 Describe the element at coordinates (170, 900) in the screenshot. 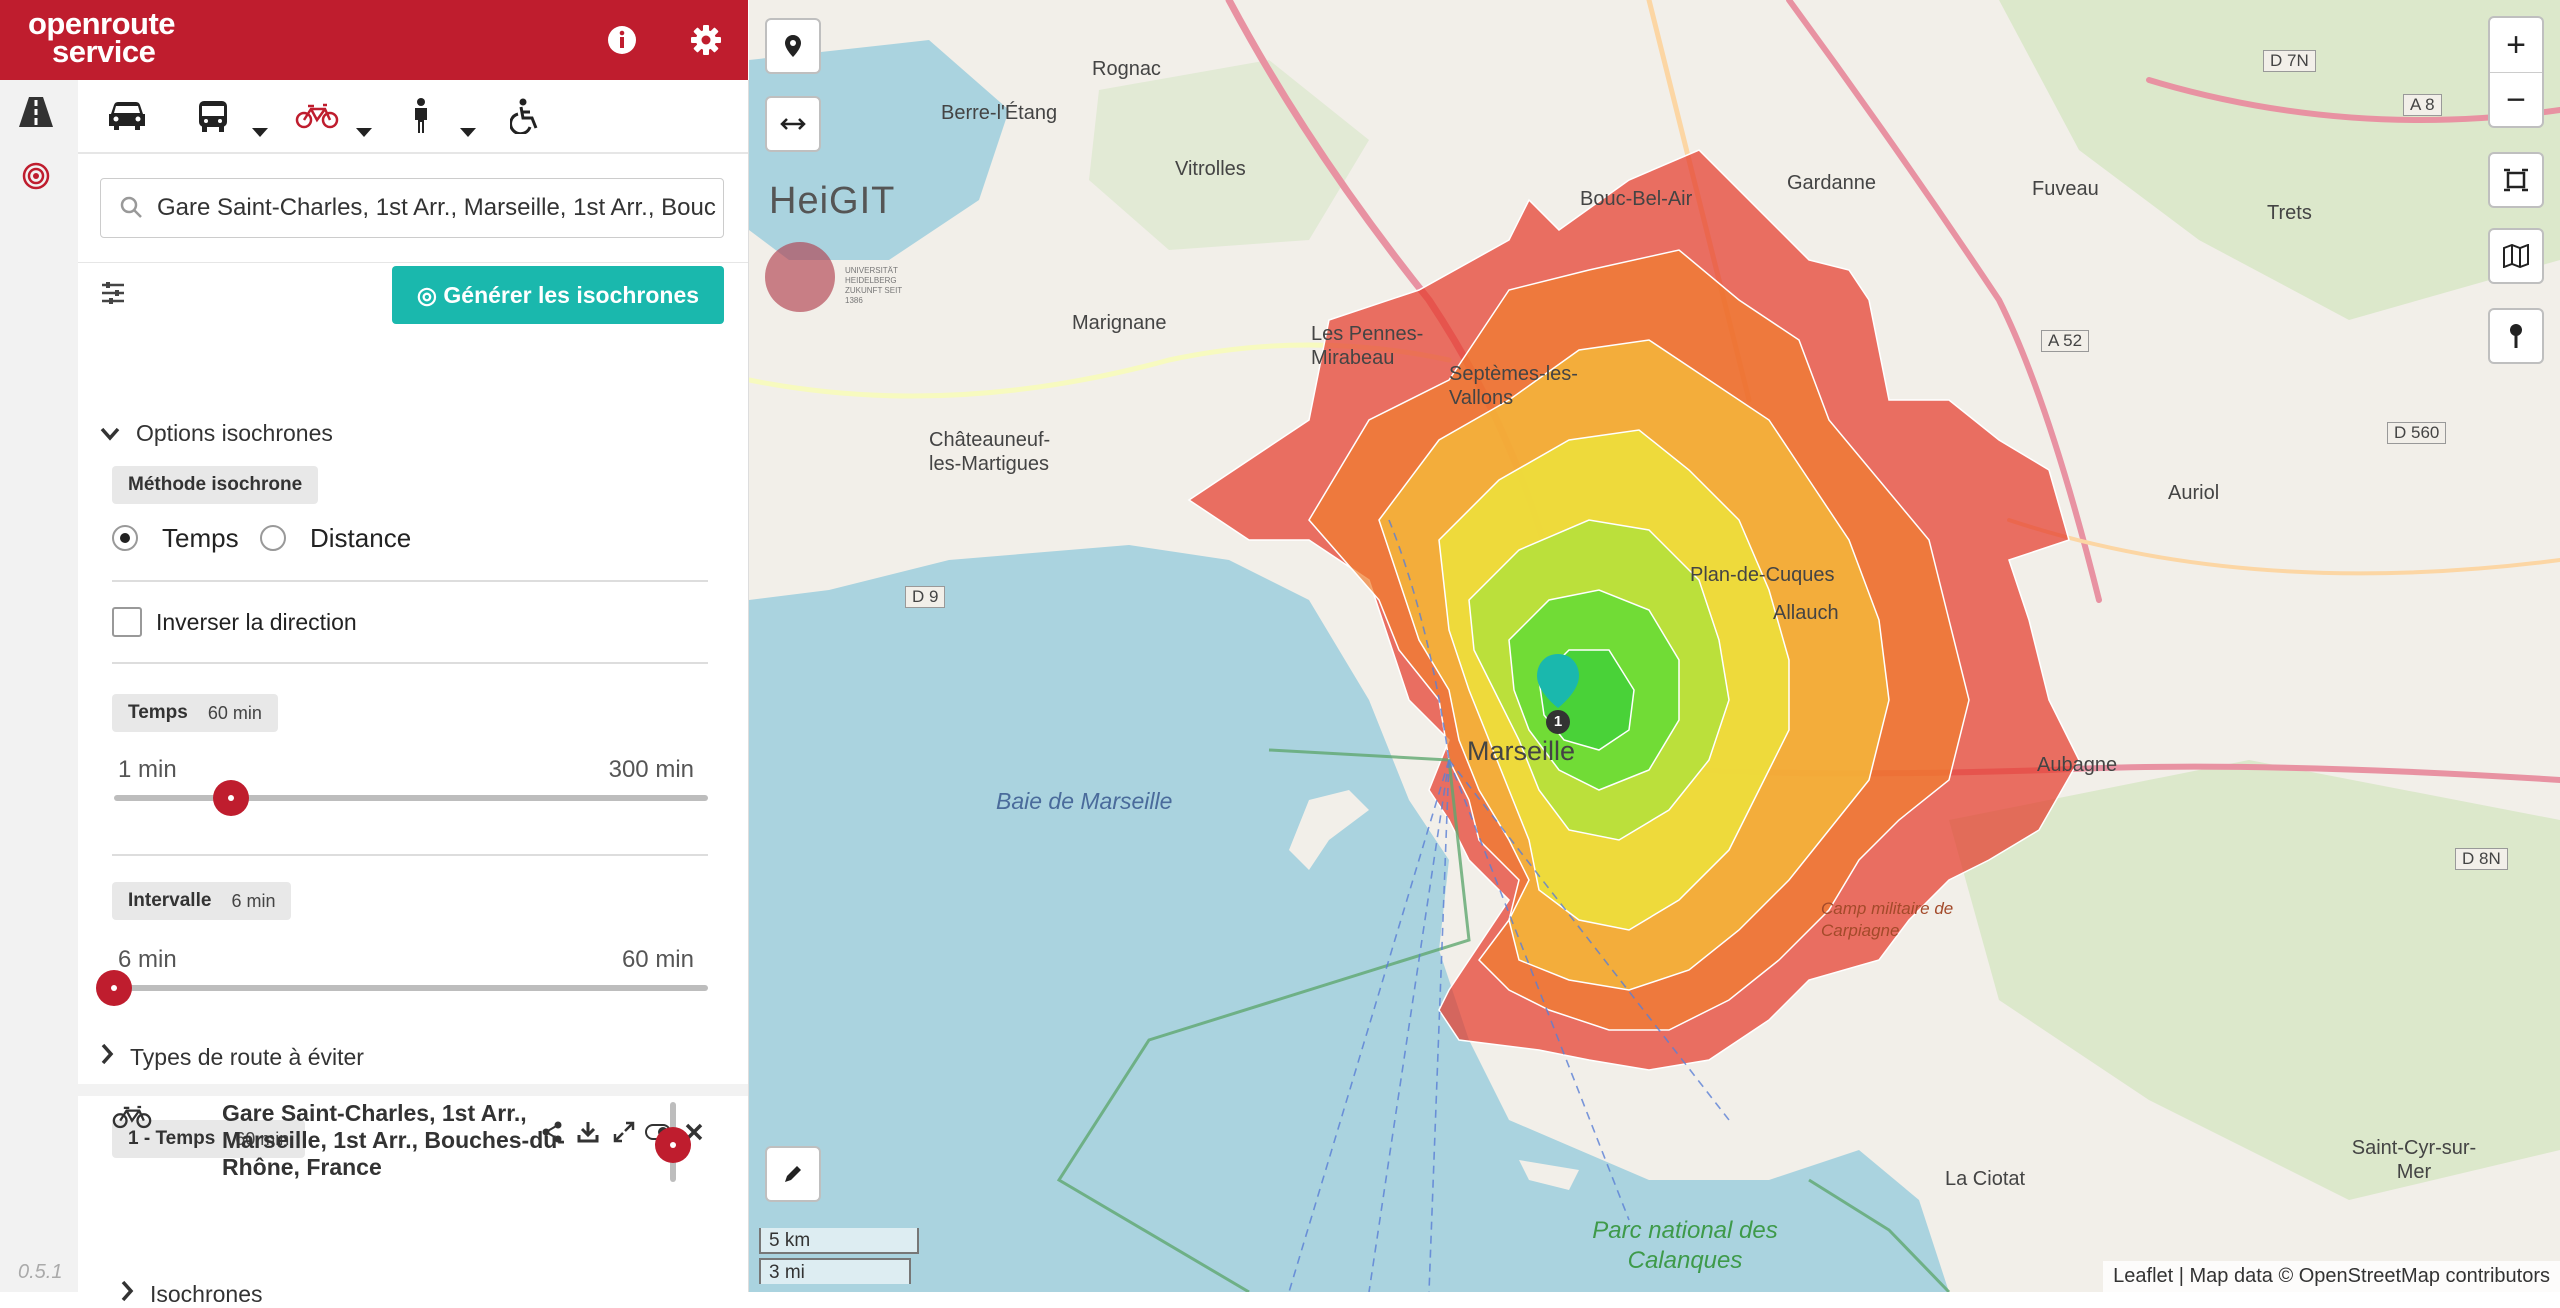

I see `interval-label: Intervalle` at that location.